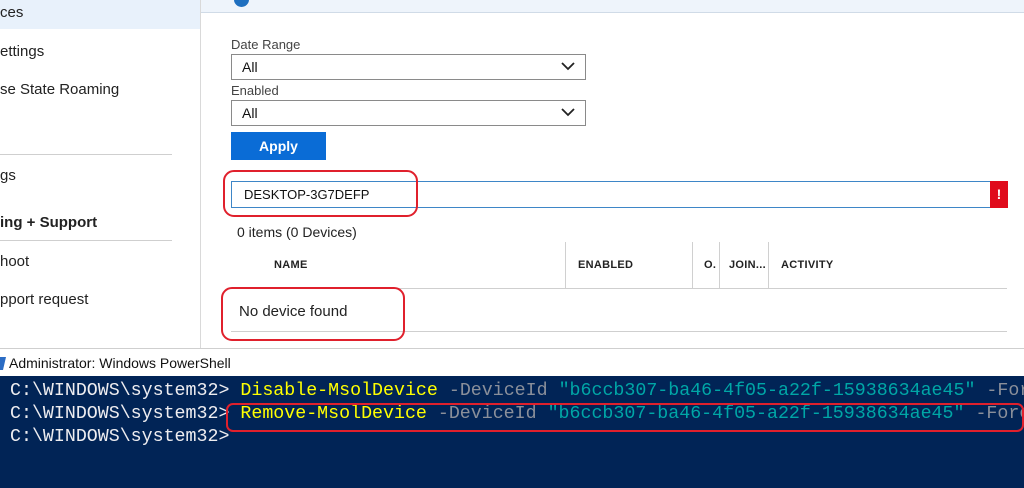  I want to click on column-header-name: NAME, so click(291, 265).